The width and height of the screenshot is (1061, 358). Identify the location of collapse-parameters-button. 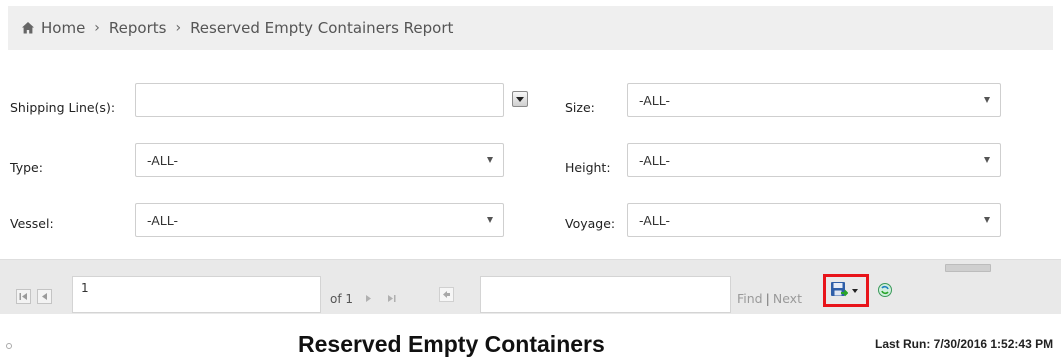
(968, 268).